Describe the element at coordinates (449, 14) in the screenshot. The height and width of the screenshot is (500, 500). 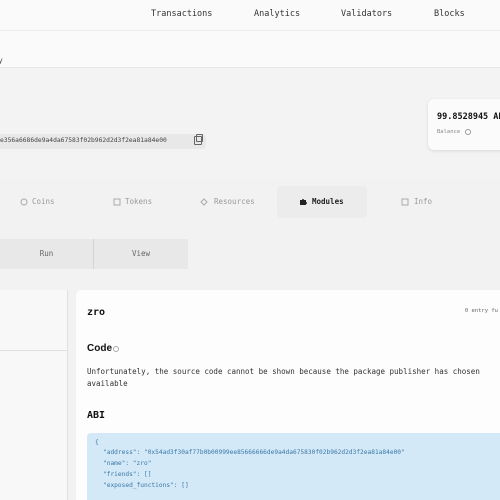
I see `nav-blocks: Blocks` at that location.